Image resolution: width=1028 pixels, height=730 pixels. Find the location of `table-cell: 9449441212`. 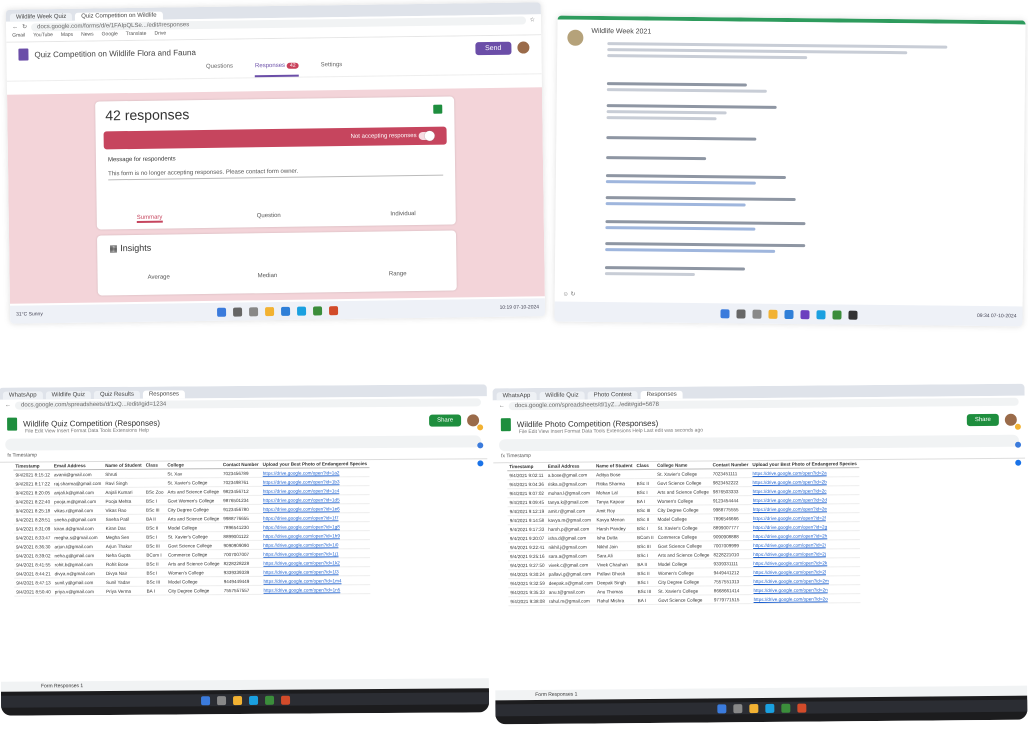

table-cell: 9449441212 is located at coordinates (731, 572).